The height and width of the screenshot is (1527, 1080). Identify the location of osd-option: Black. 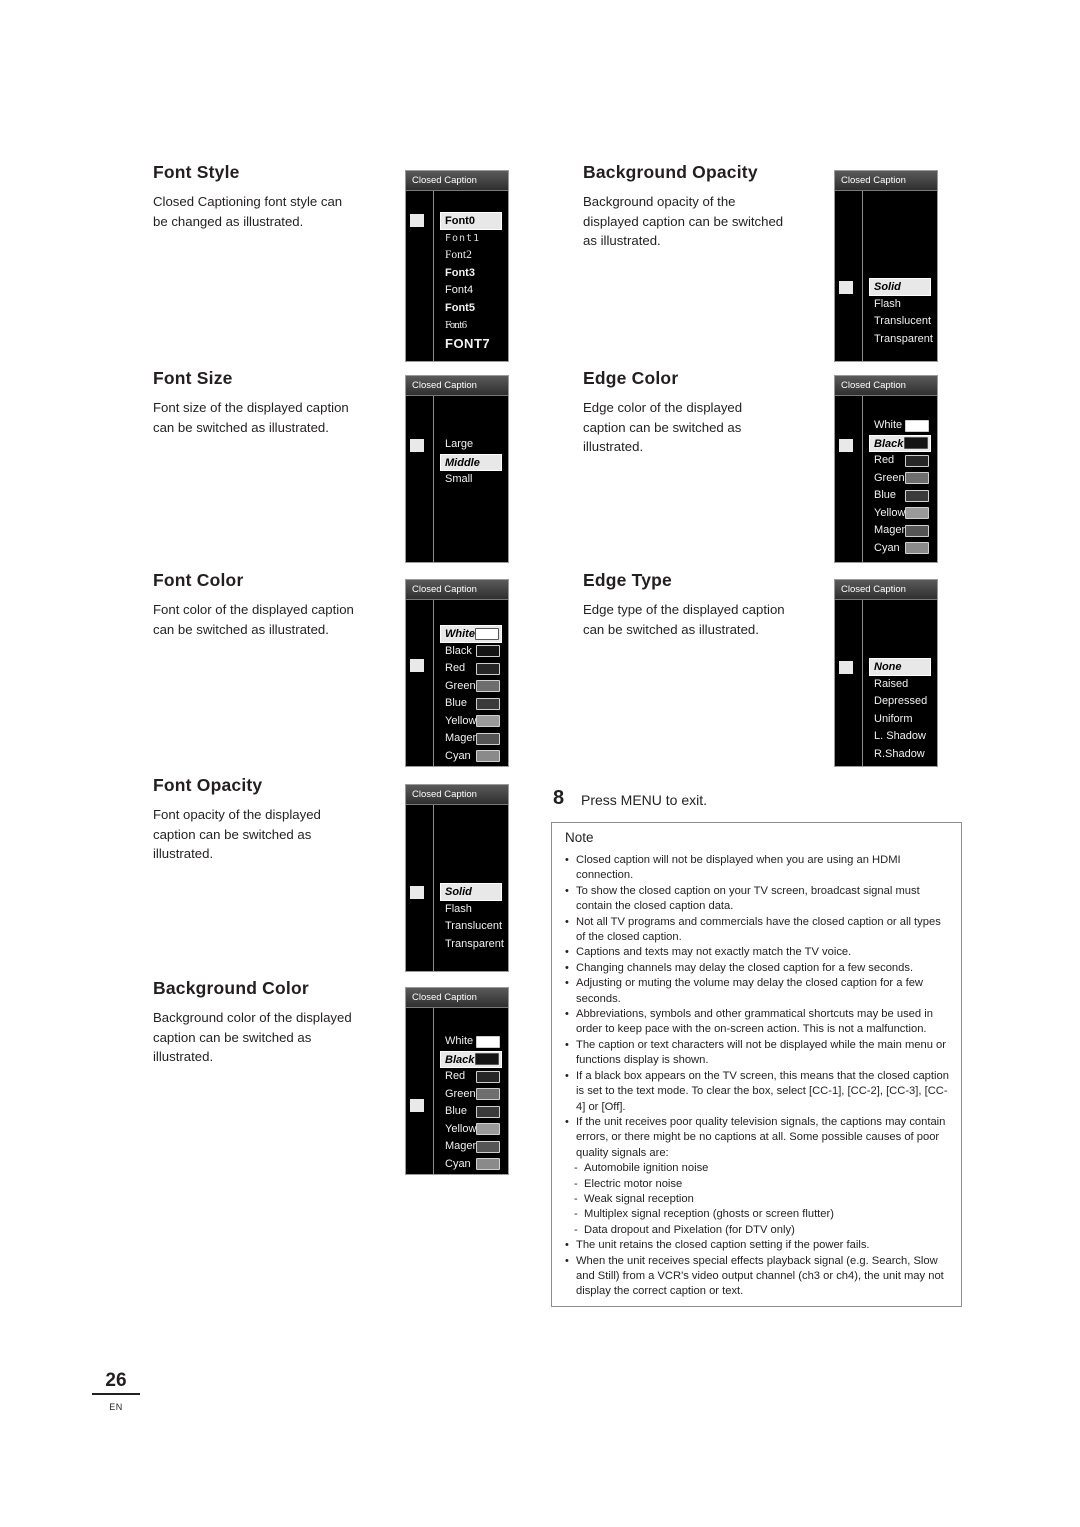
(471, 652).